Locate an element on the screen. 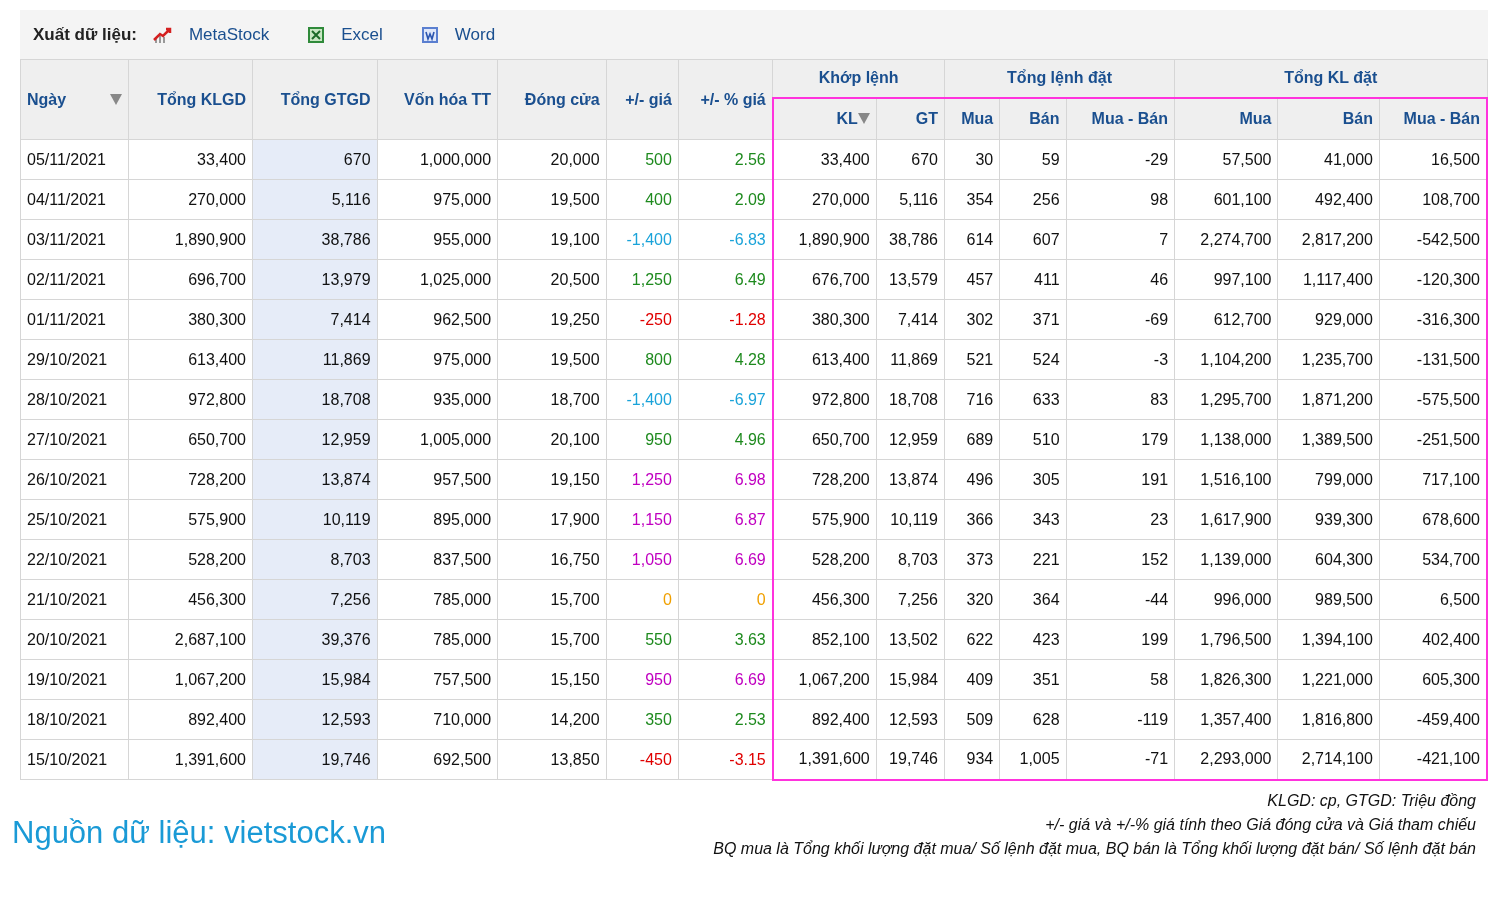  column-header: Vốn hóa TT is located at coordinates (437, 99).